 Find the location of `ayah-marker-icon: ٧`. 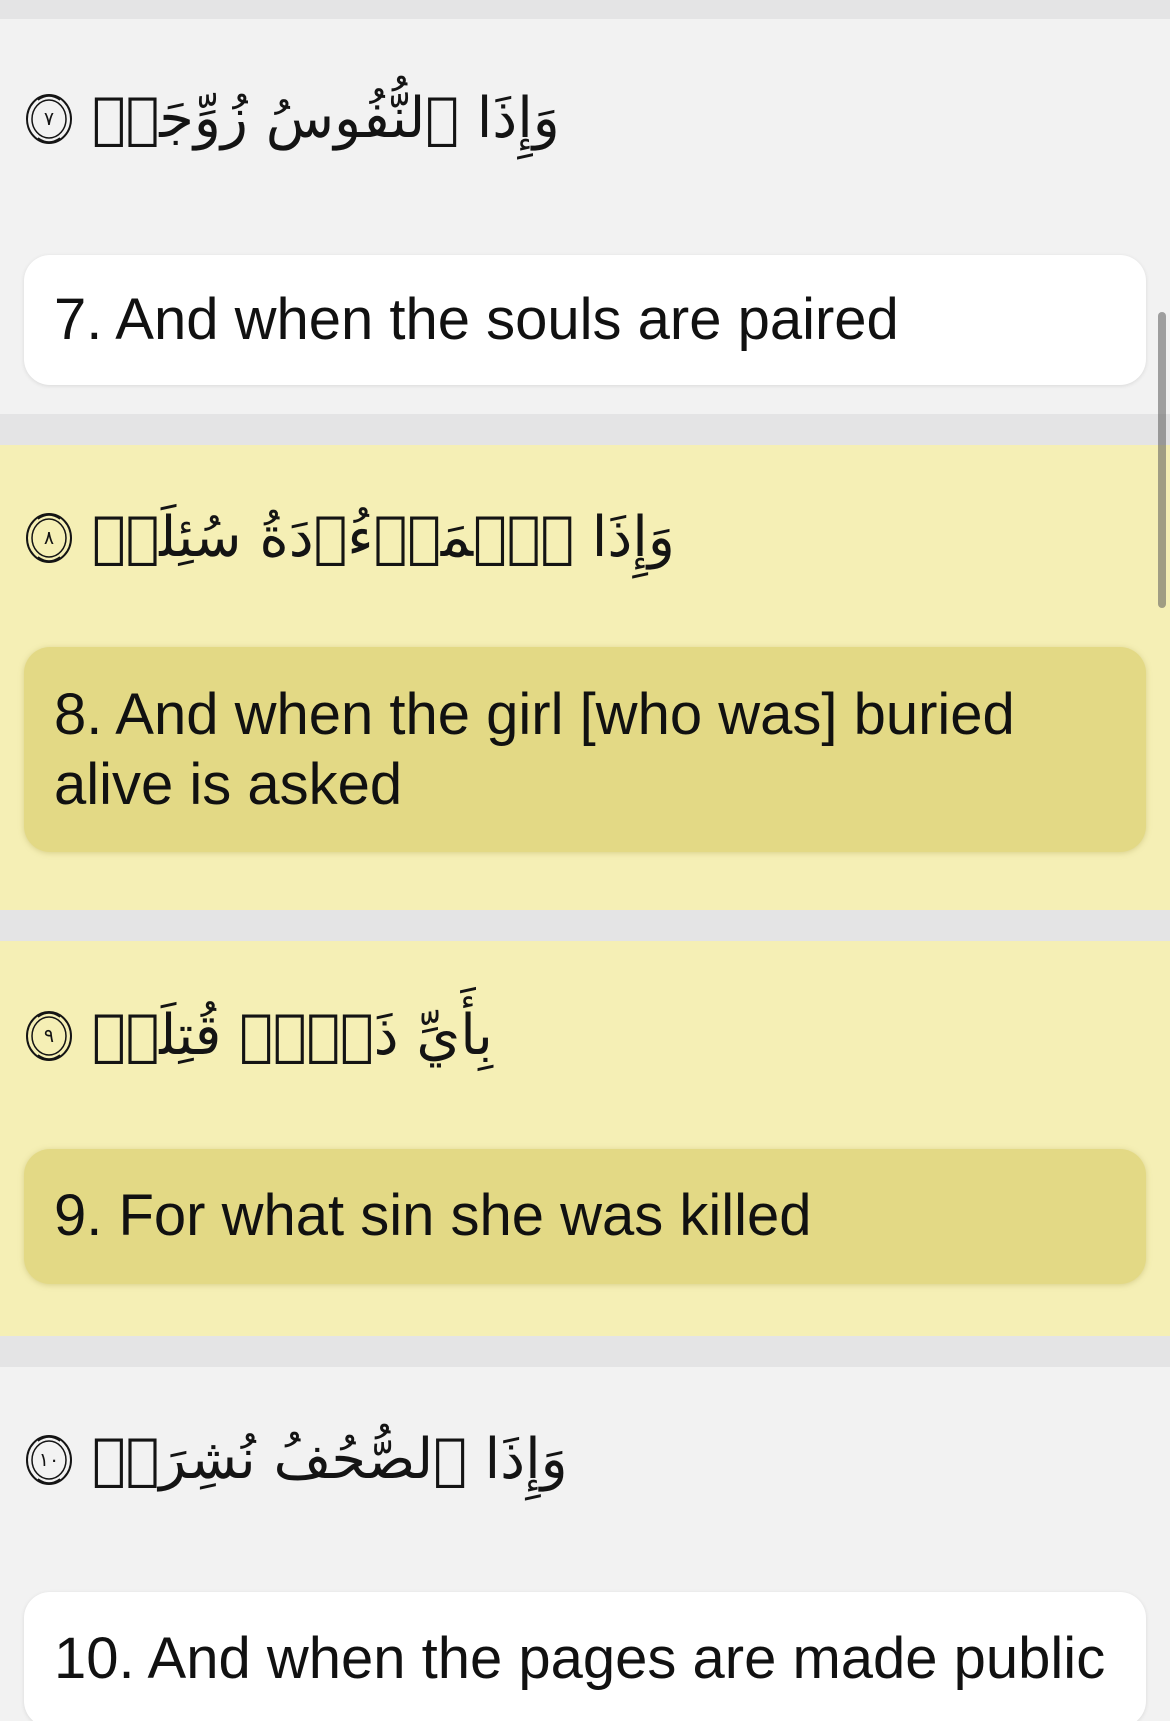

ayah-marker-icon: ٧ is located at coordinates (49, 119).